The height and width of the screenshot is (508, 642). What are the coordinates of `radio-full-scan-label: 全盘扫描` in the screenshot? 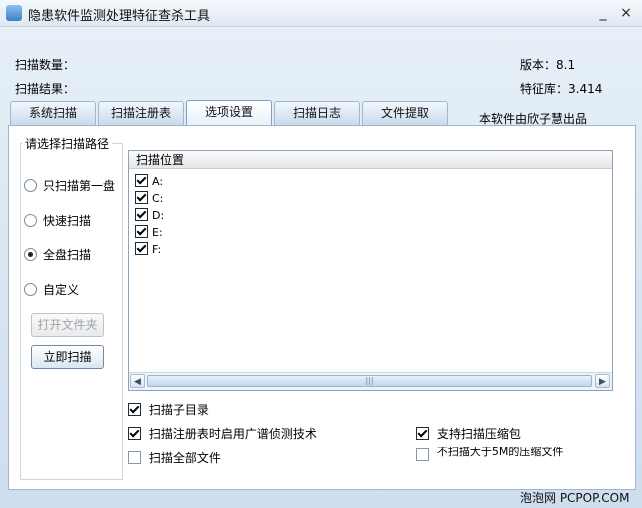 It's located at (67, 255).